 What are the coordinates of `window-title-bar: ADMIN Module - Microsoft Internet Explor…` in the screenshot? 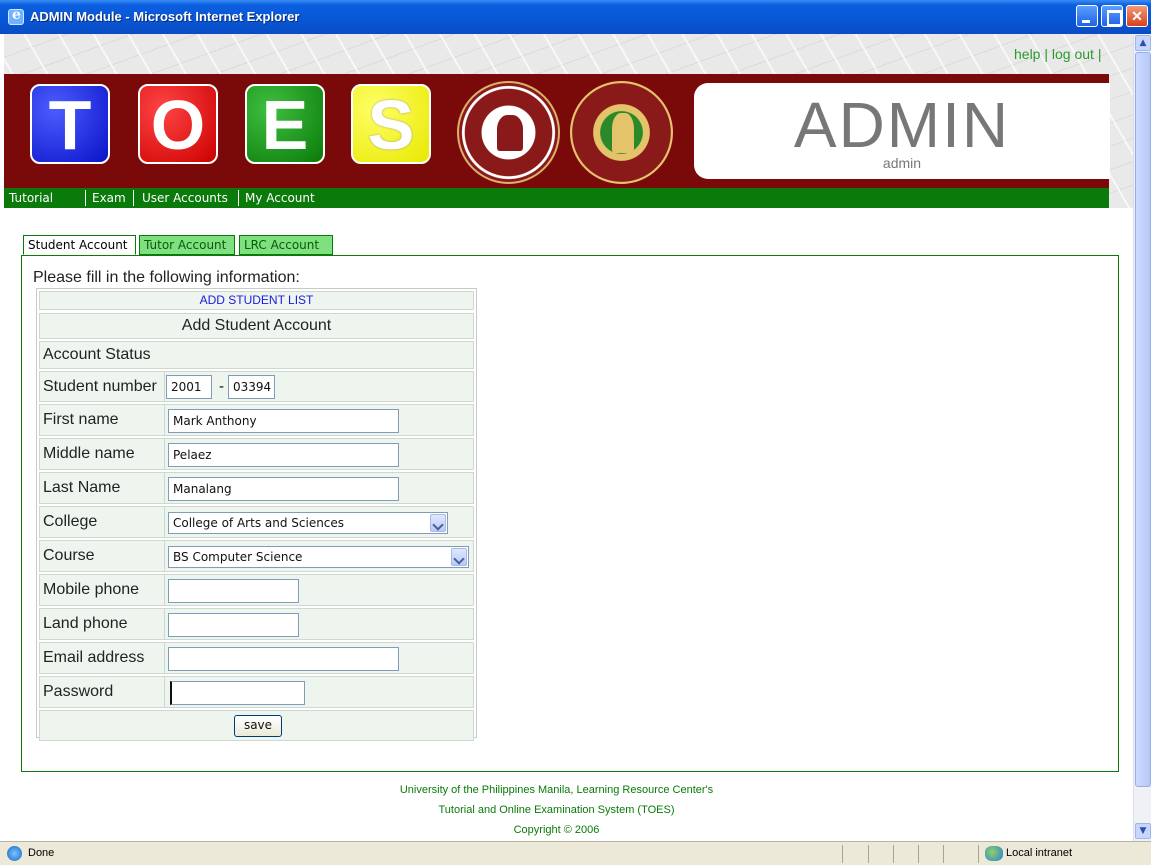 It's located at (575, 17).